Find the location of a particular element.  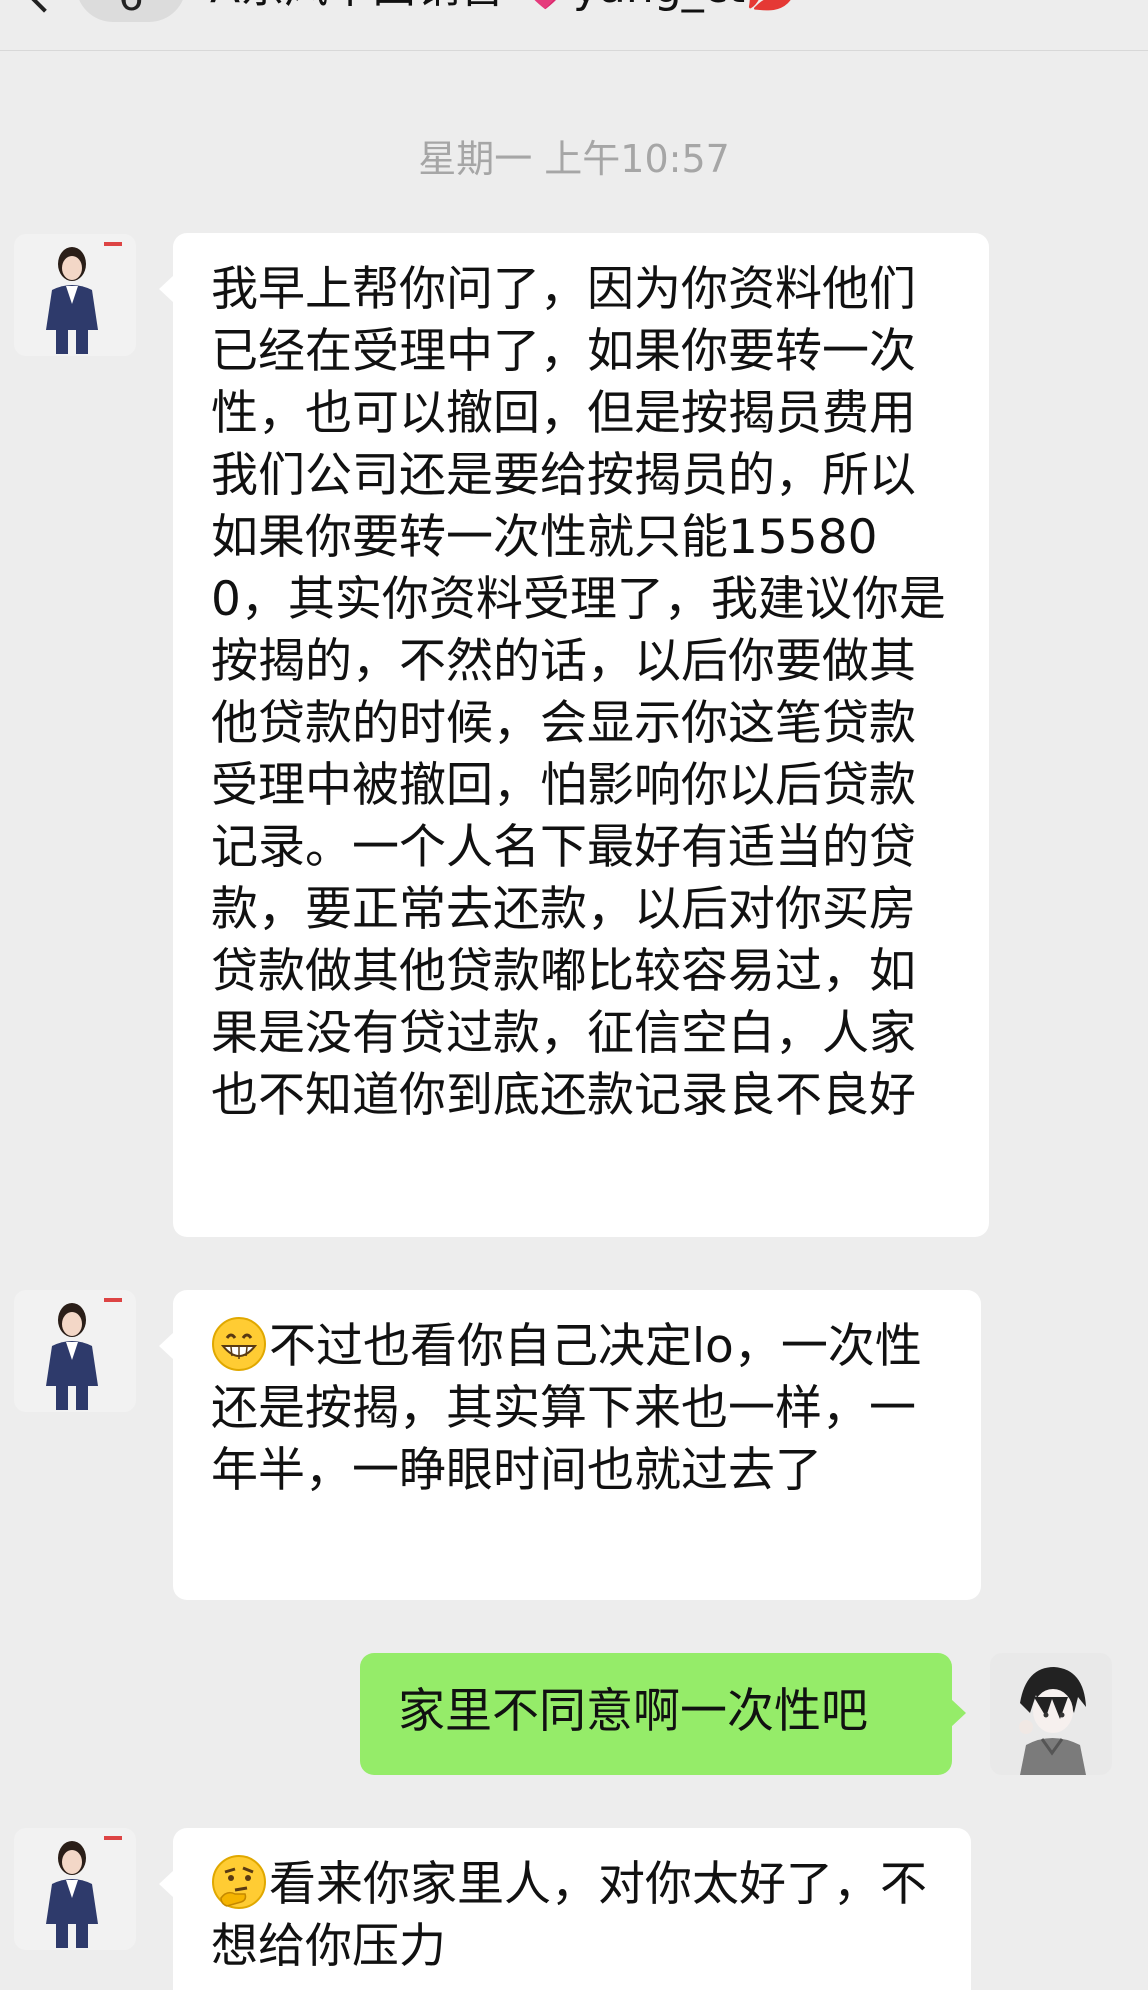

chat-title: A东风本田销售 💗yang_ct💋 is located at coordinates (505, 8).